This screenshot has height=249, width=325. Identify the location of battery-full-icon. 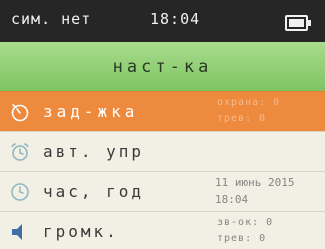
(298, 23).